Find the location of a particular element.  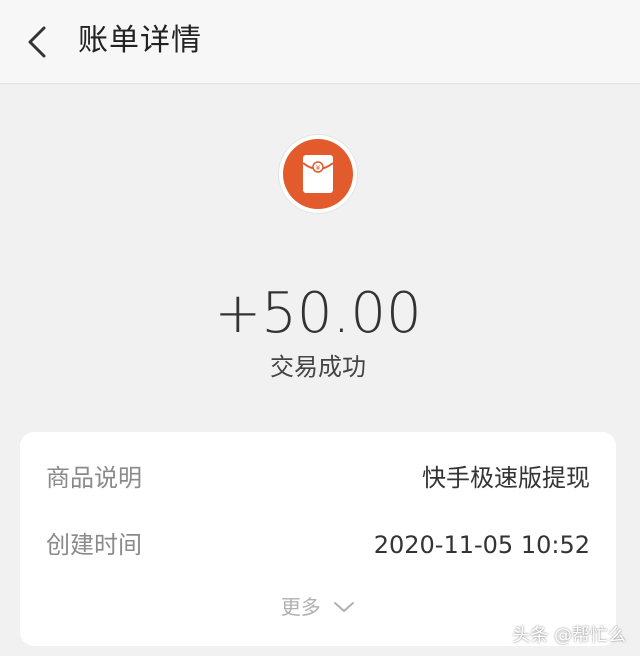

transaction-status: 交易成功 is located at coordinates (318, 367).